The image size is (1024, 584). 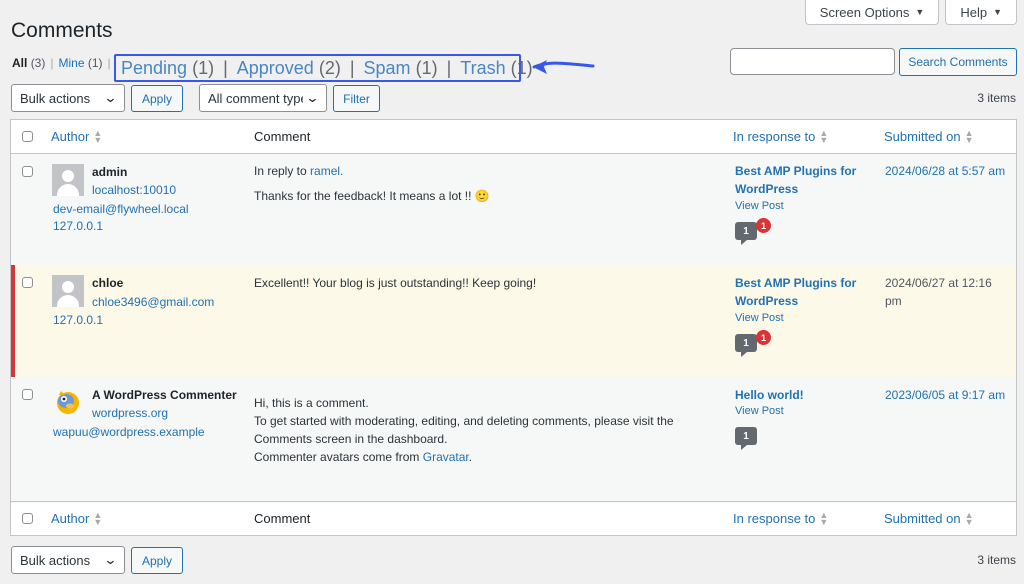 What do you see at coordinates (446, 457) in the screenshot?
I see `gravatar-link: Gravatar` at bounding box center [446, 457].